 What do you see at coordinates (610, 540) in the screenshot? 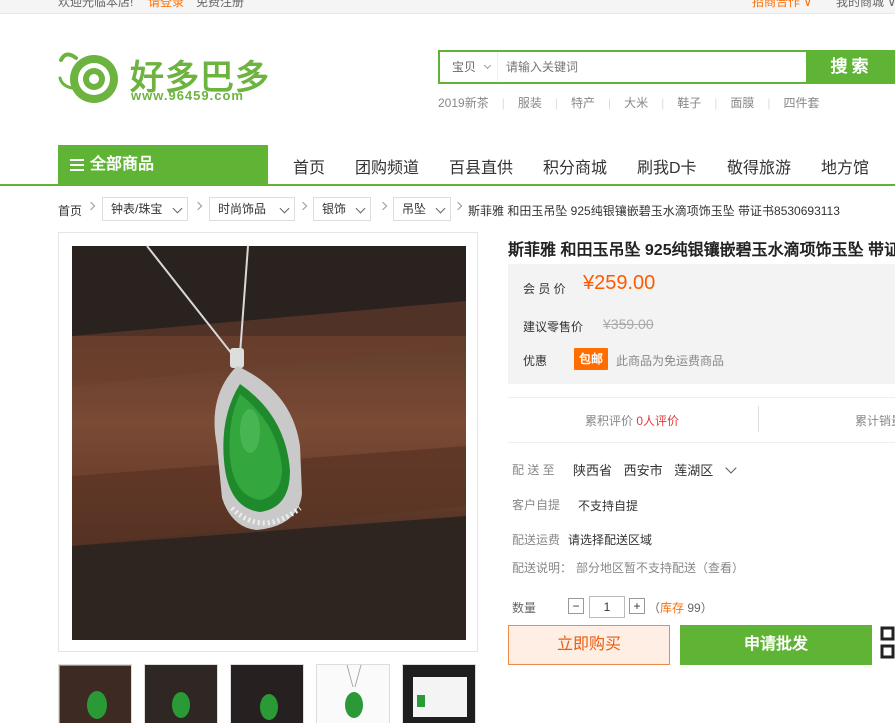
I see `freight-value: 请选择配送区域` at bounding box center [610, 540].